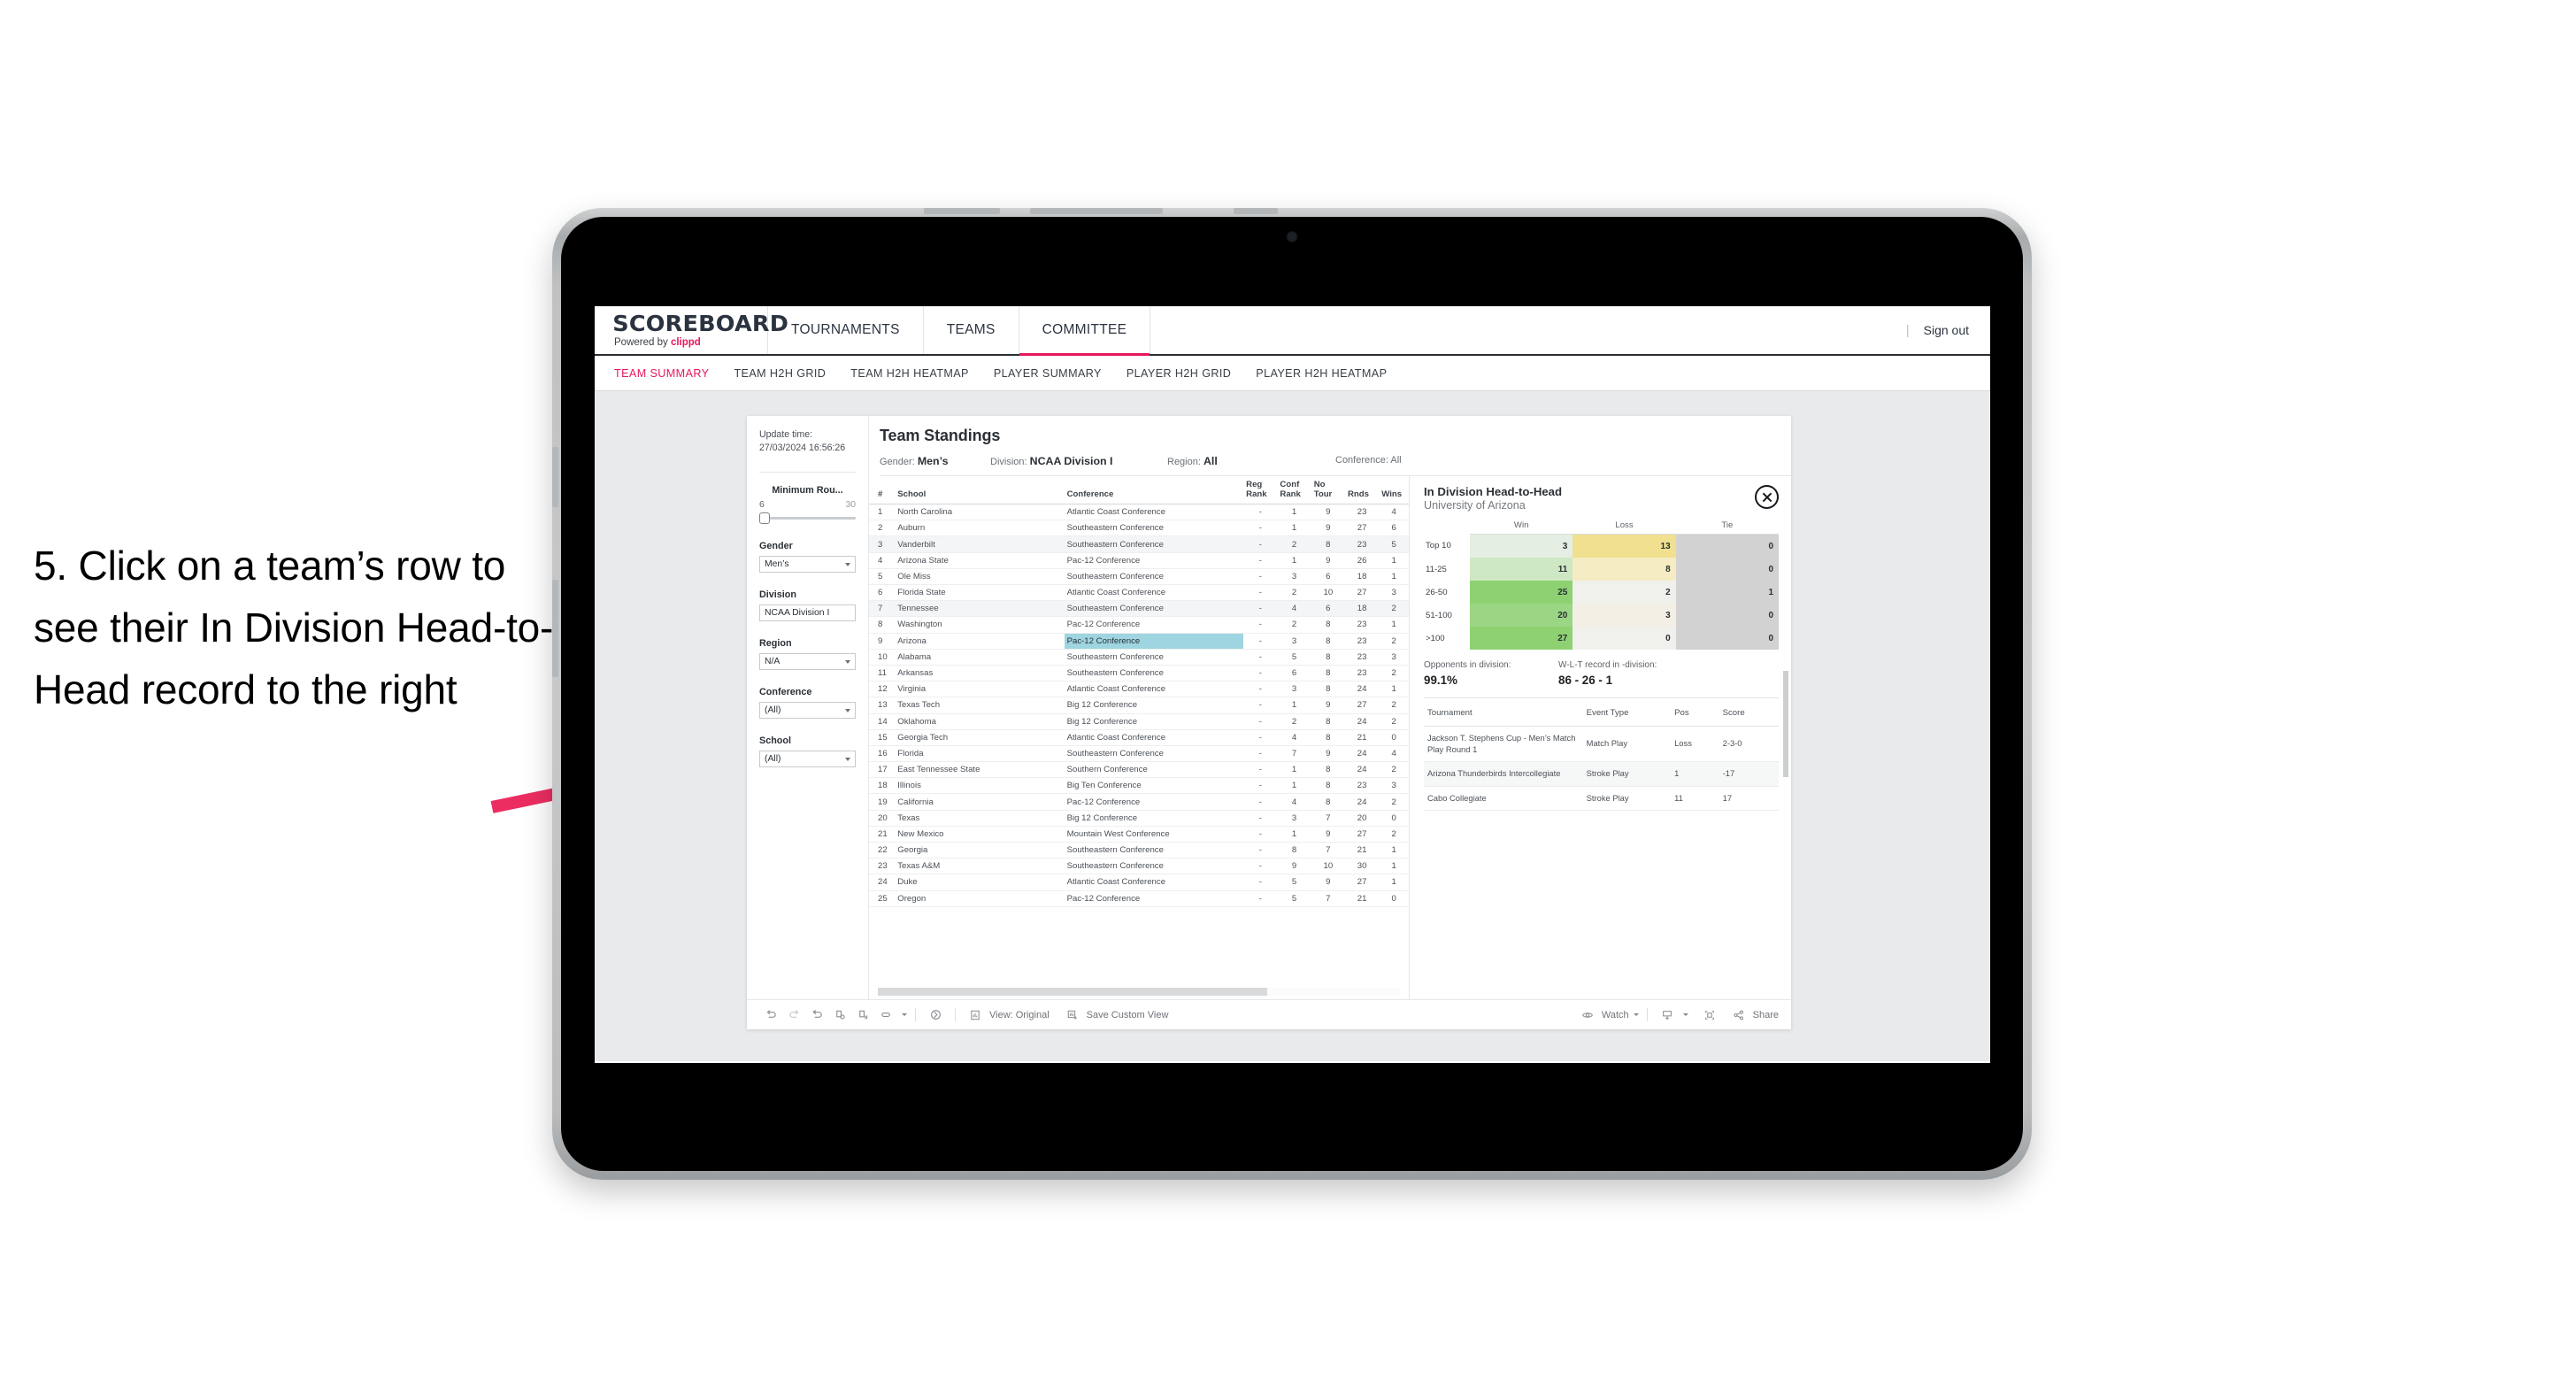  I want to click on cell-rnds: 21, so click(1362, 851).